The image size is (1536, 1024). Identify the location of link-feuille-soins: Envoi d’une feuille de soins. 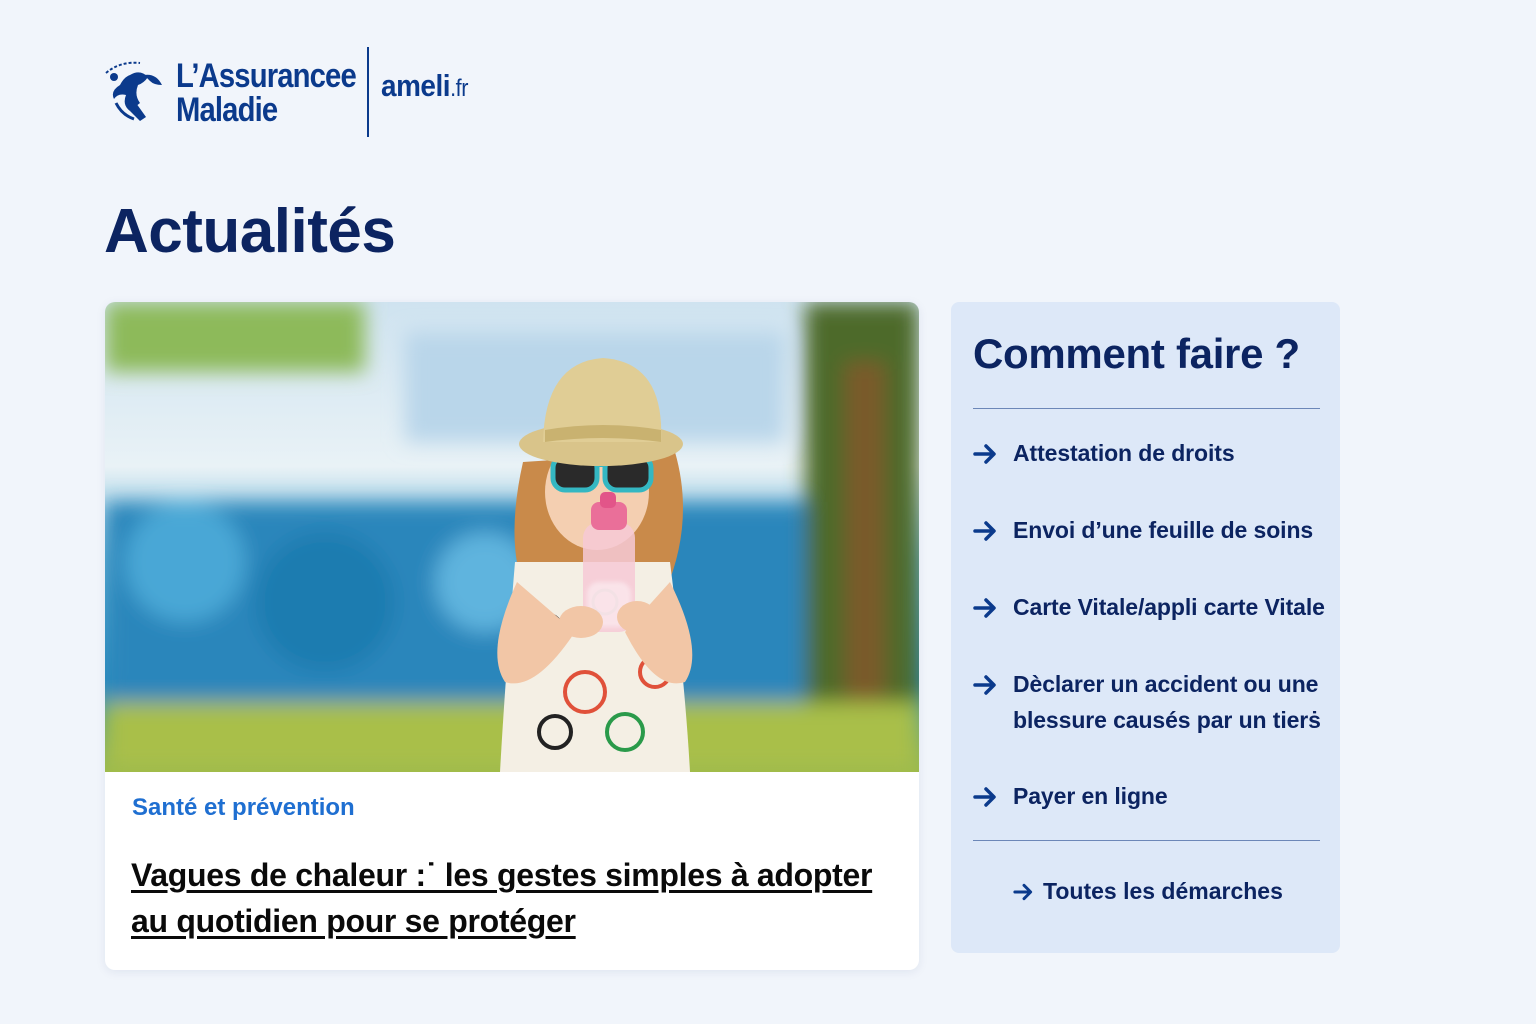
(1143, 532).